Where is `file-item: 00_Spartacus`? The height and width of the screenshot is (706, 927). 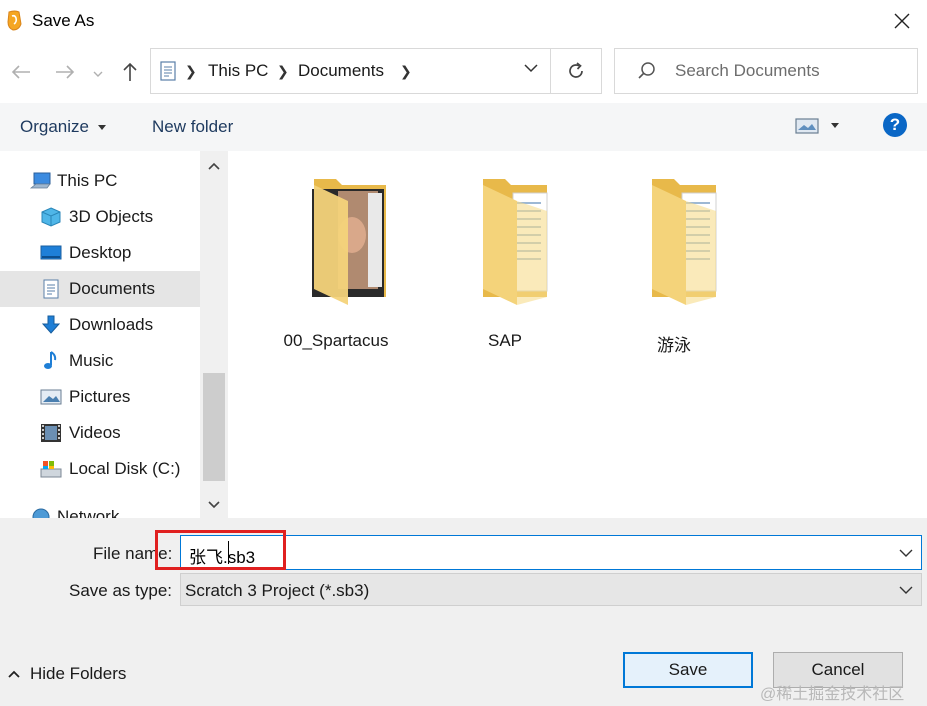 file-item: 00_Spartacus is located at coordinates (331, 260).